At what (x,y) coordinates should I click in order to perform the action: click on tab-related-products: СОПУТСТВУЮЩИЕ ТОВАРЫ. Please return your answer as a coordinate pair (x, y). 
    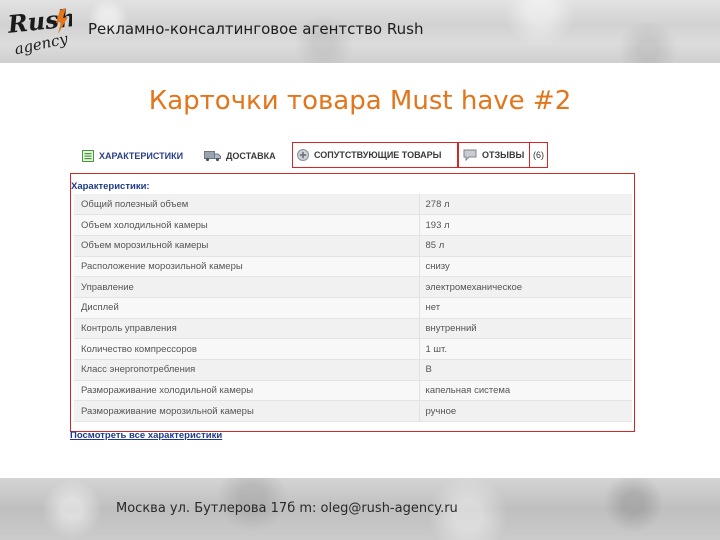
    Looking at the image, I should click on (375, 155).